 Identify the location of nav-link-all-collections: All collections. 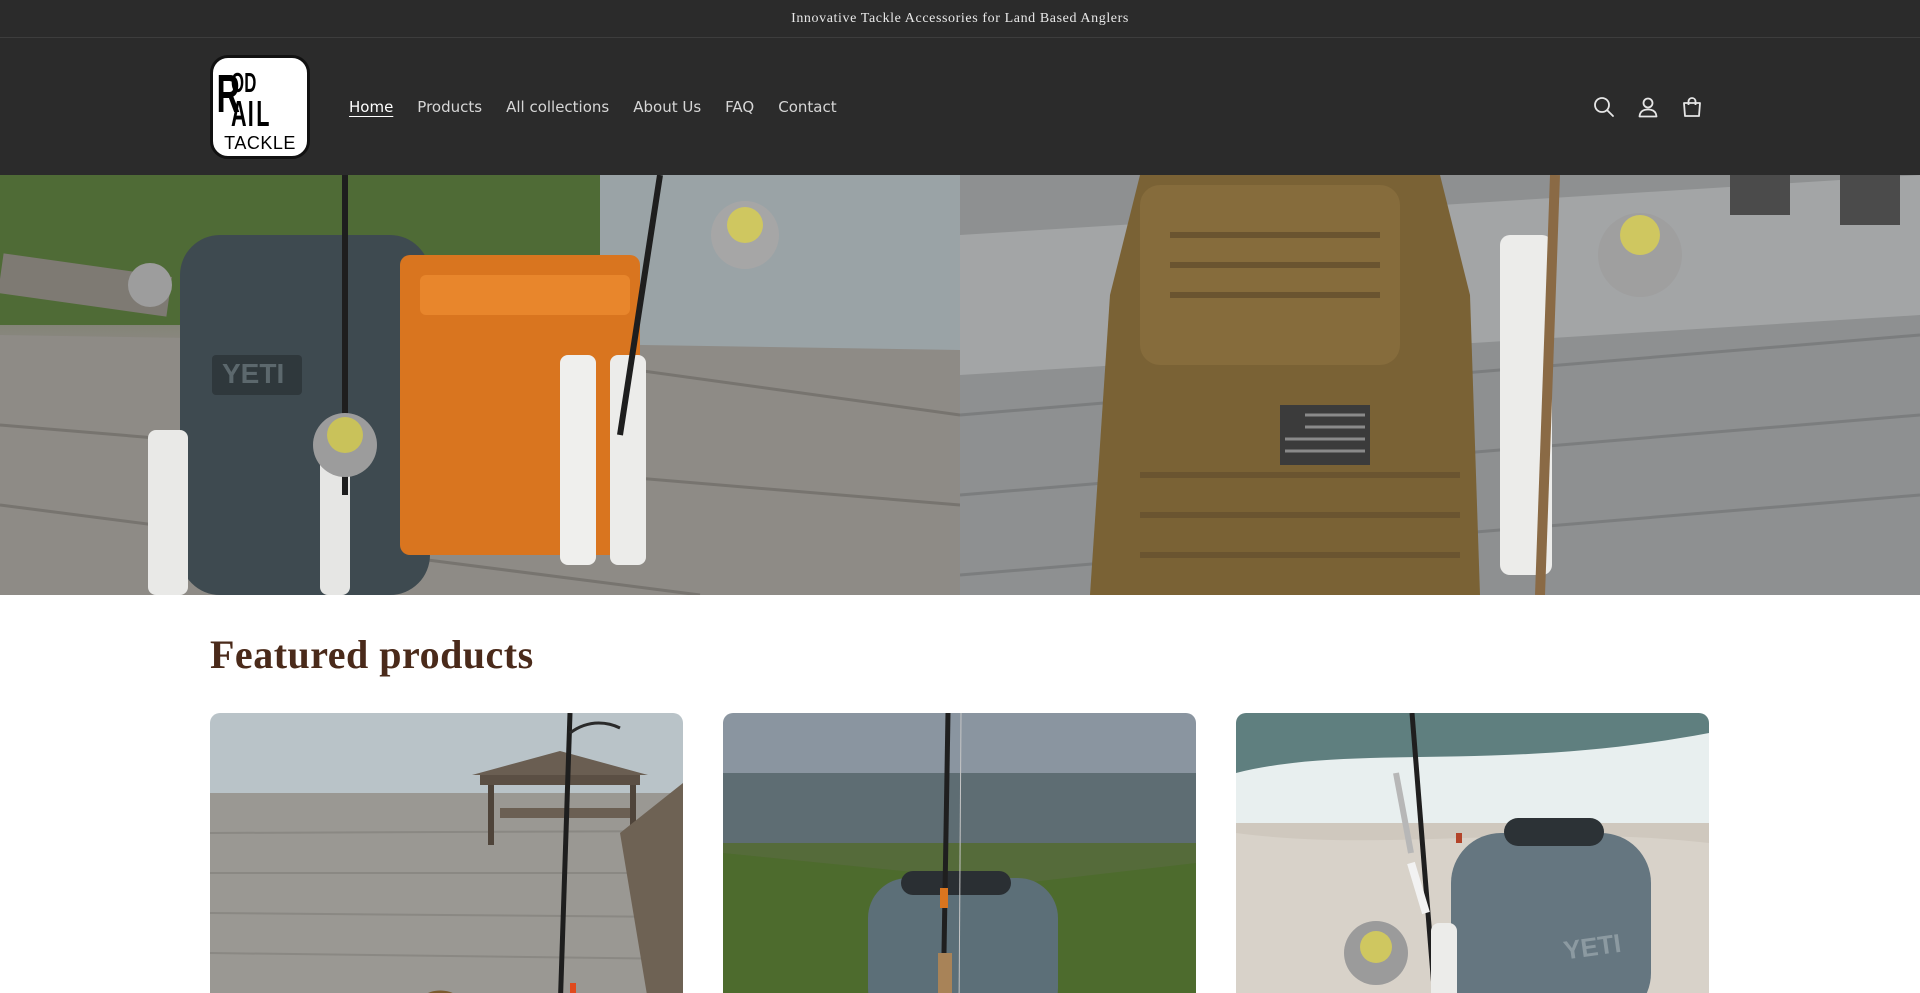
(557, 107).